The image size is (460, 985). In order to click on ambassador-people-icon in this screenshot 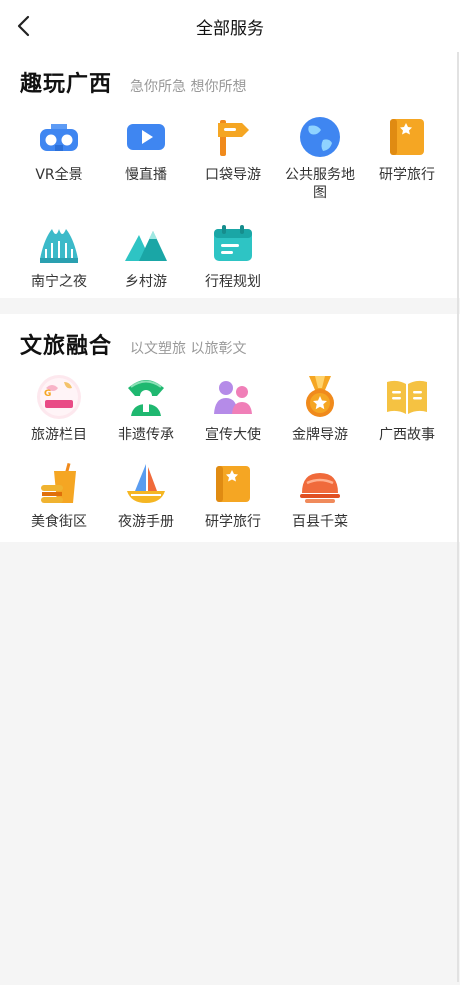, I will do `click(233, 397)`.